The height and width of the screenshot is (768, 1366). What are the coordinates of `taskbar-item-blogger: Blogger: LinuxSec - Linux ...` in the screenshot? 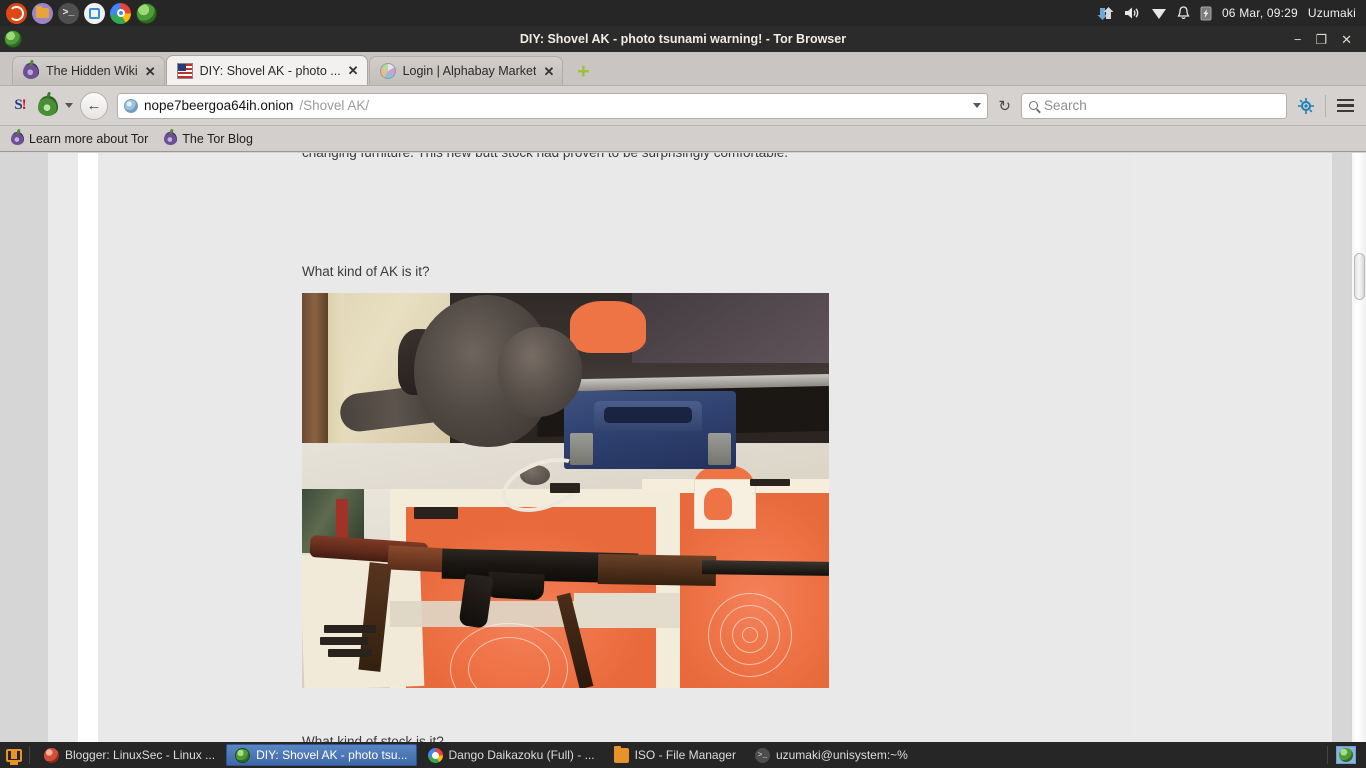 It's located at (129, 755).